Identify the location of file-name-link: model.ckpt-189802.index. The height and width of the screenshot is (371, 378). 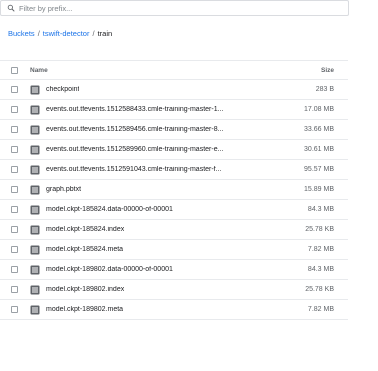
(85, 289).